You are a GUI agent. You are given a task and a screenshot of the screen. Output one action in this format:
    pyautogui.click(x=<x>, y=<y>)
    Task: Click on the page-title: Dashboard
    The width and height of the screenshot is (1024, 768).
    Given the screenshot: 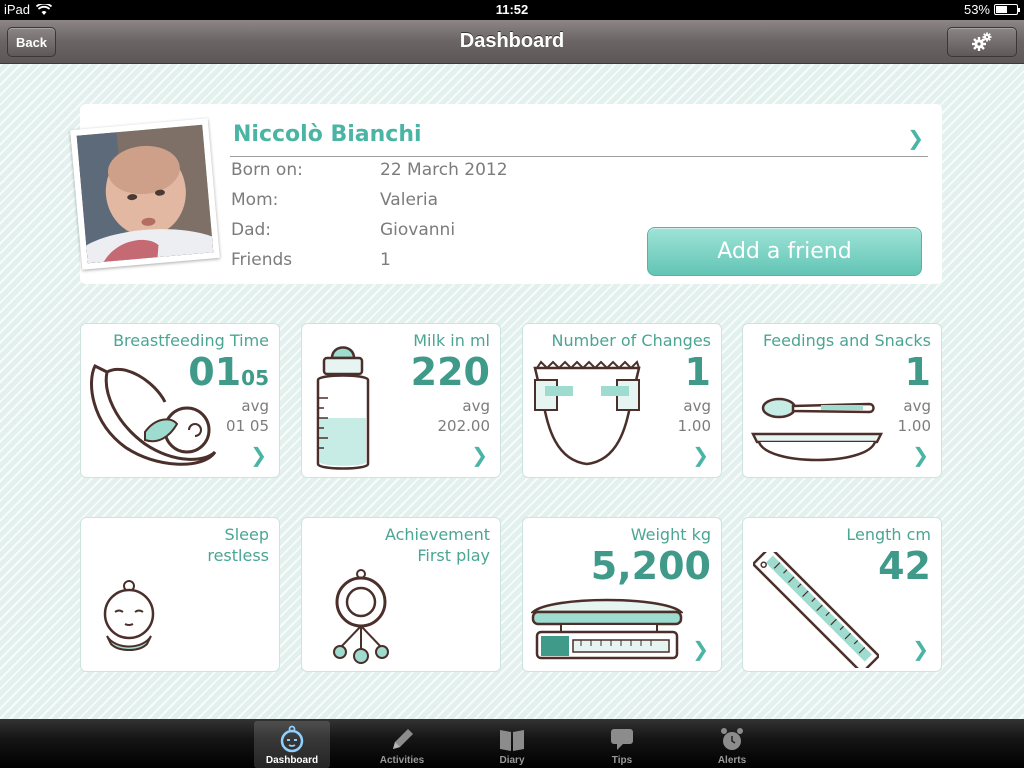 What is the action you would take?
    pyautogui.click(x=512, y=41)
    